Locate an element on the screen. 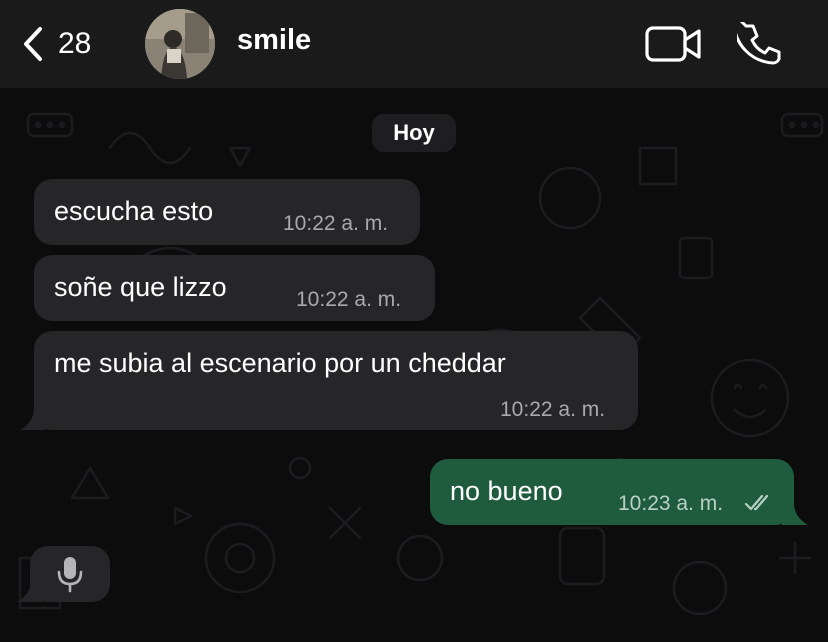 The width and height of the screenshot is (828, 642). video-camera-icon is located at coordinates (673, 44).